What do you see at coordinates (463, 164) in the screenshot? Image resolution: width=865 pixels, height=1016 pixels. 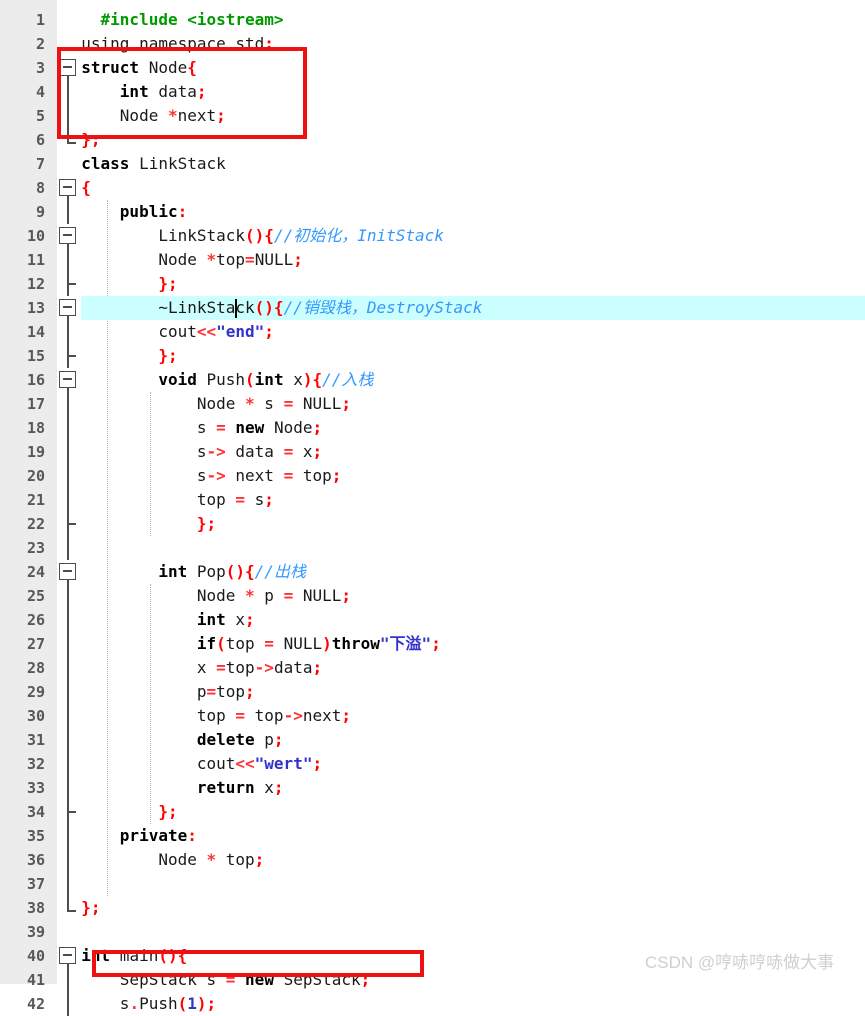 I see `code-line: class LinkStack` at bounding box center [463, 164].